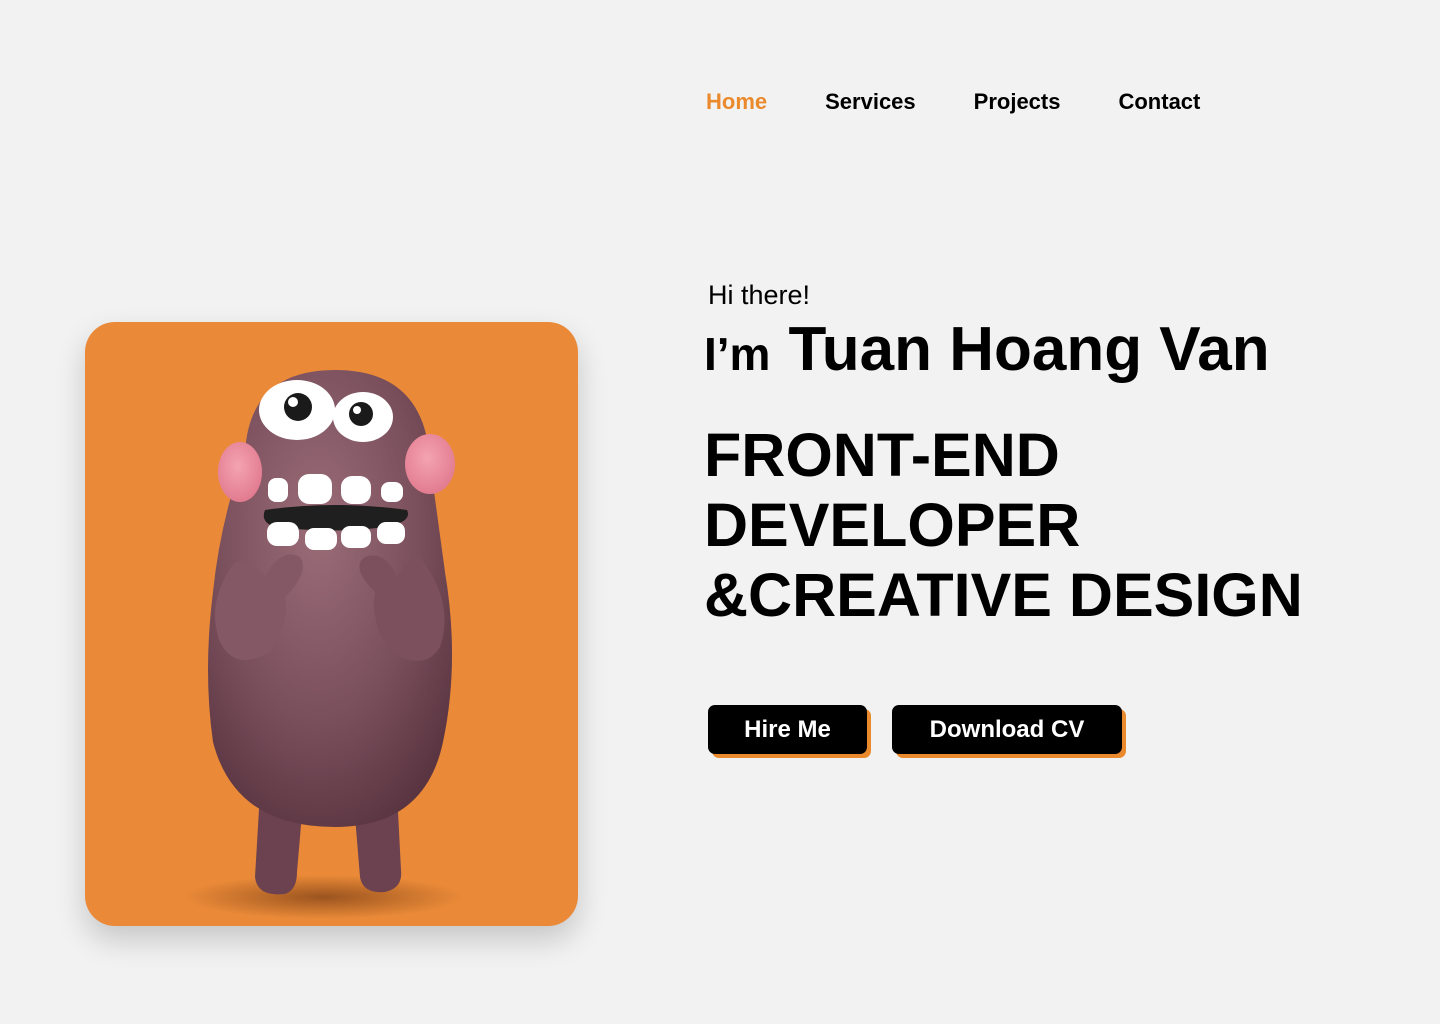 The width and height of the screenshot is (1440, 1024). I want to click on nav-contact: Contact, so click(1159, 102).